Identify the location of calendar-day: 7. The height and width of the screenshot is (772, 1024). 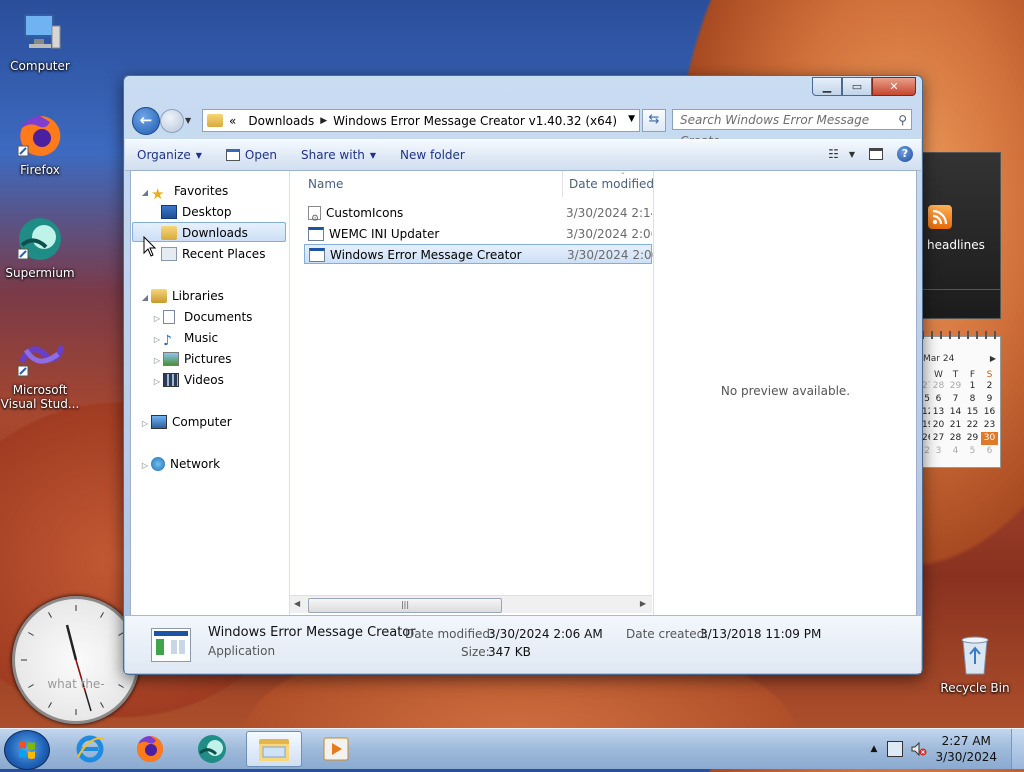
(955, 399).